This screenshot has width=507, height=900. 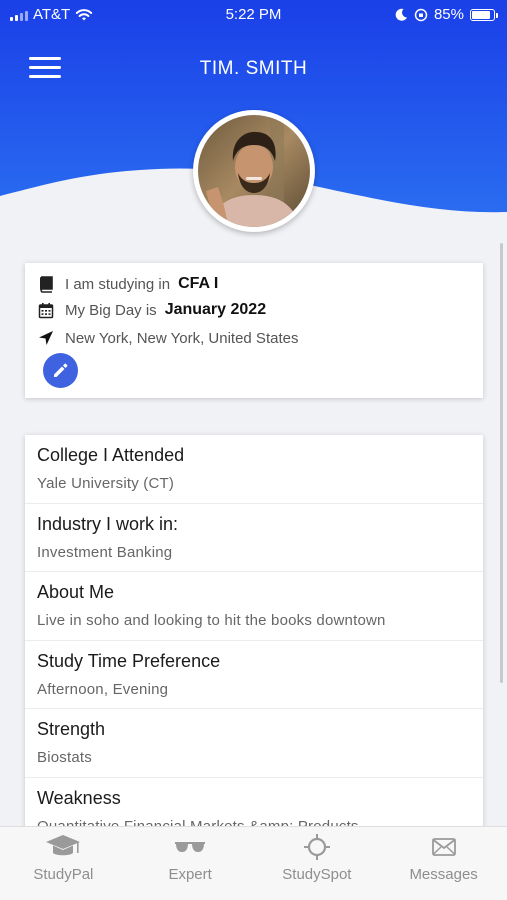 What do you see at coordinates (443, 847) in the screenshot?
I see `envelope-icon` at bounding box center [443, 847].